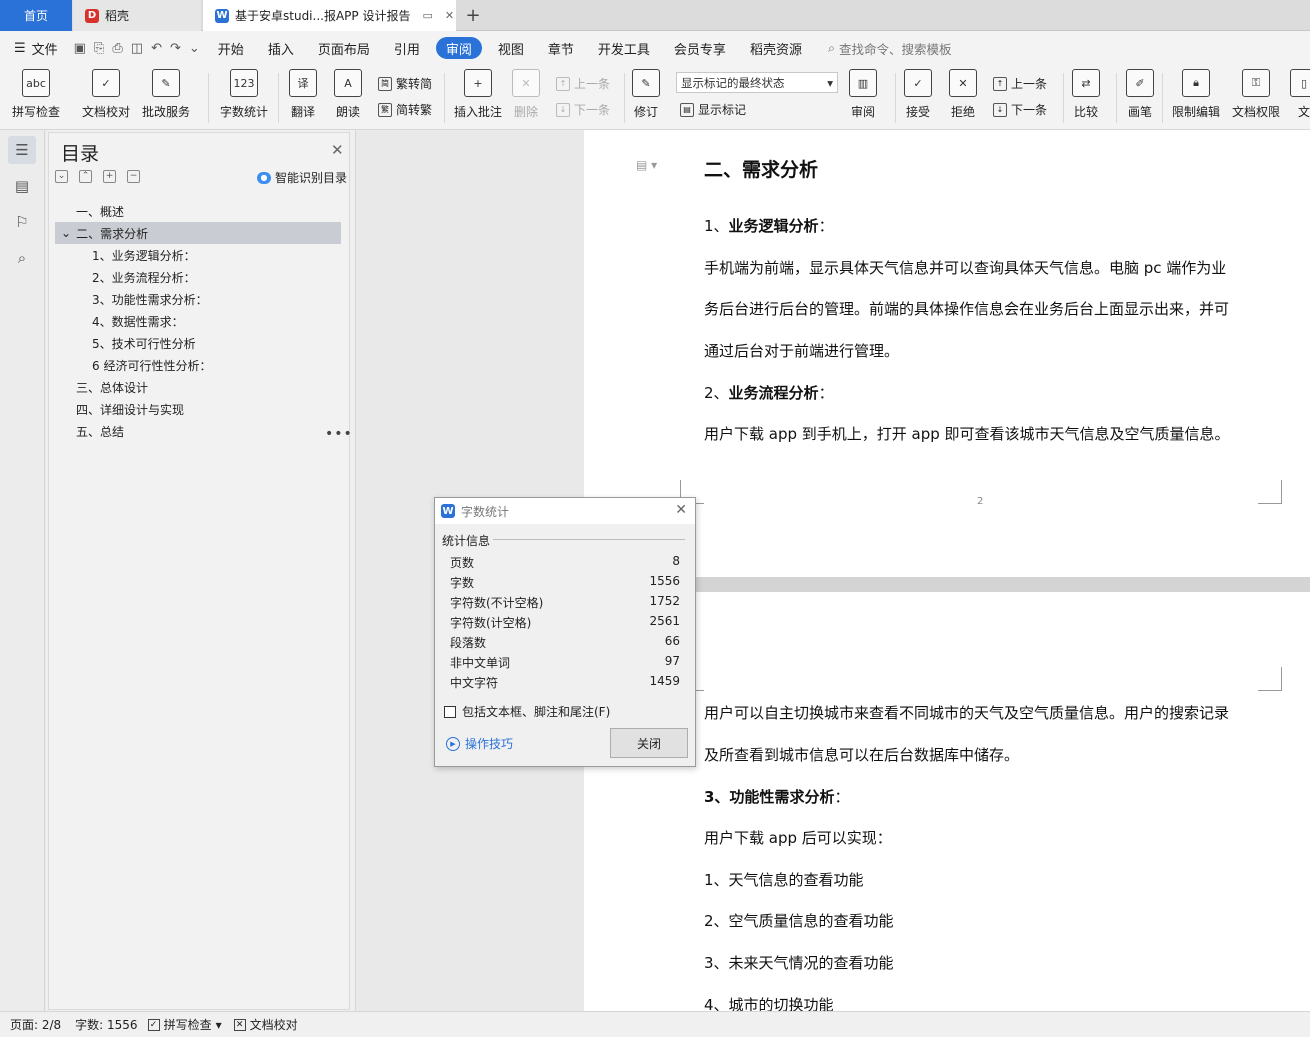 The image size is (1310, 1037). What do you see at coordinates (36, 94) in the screenshot?
I see `spell-check-button: abc 拼写检查` at bounding box center [36, 94].